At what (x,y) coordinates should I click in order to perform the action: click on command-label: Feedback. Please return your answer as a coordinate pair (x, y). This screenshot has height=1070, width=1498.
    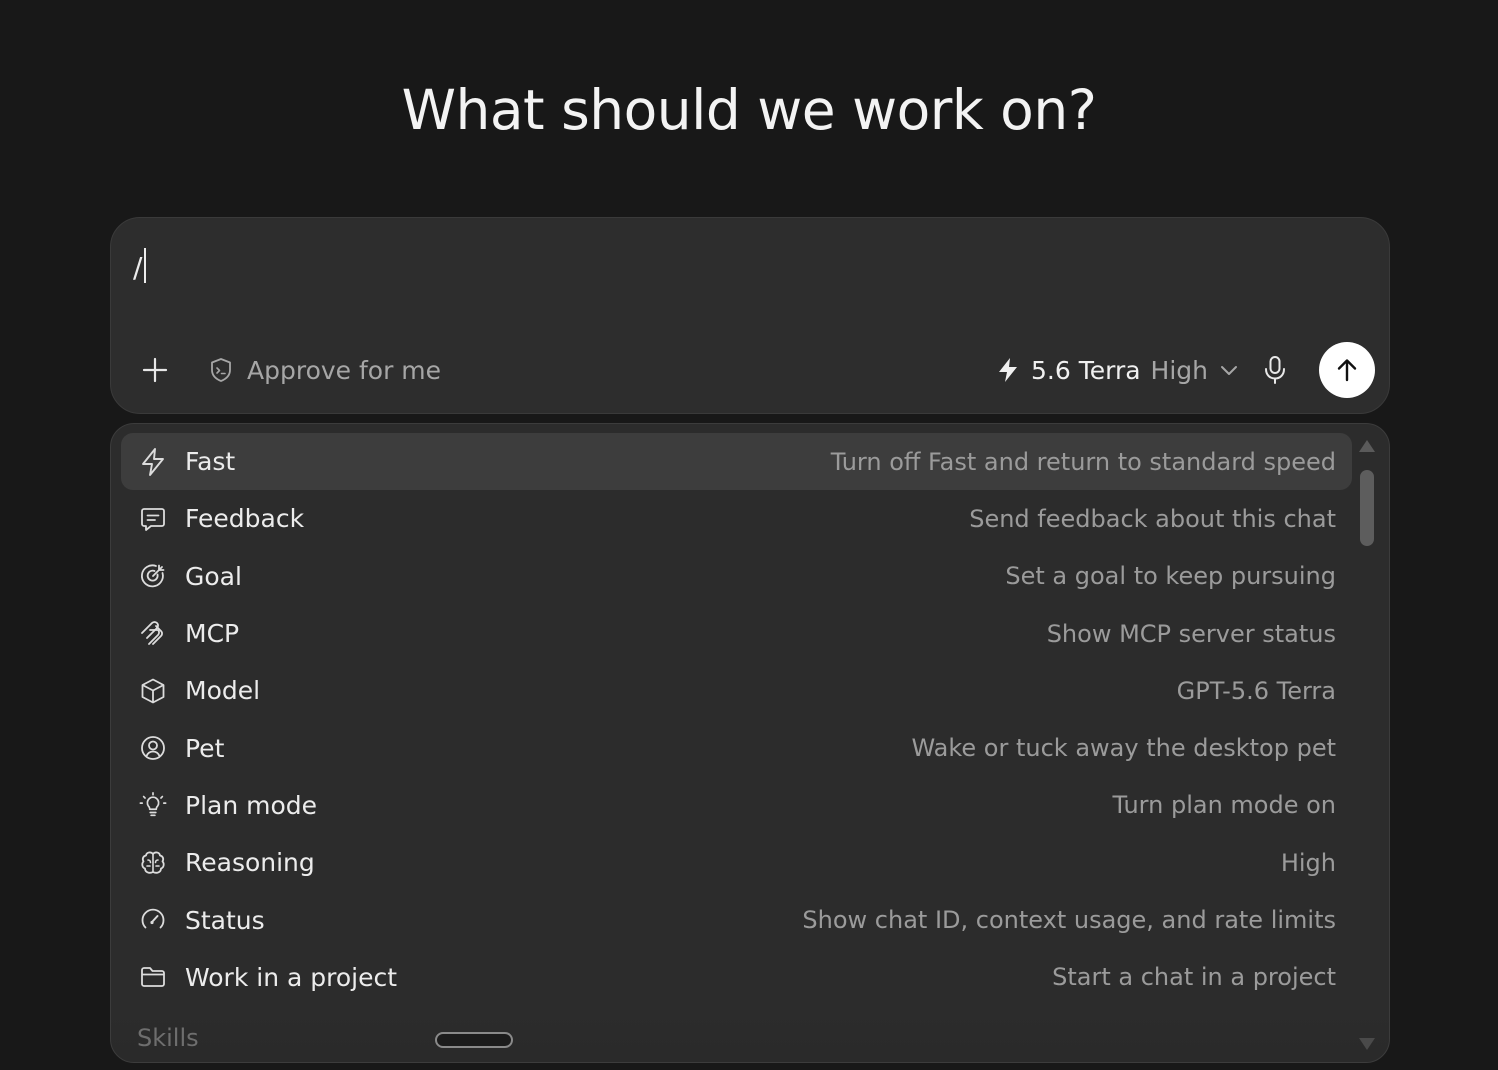
    Looking at the image, I should click on (245, 519).